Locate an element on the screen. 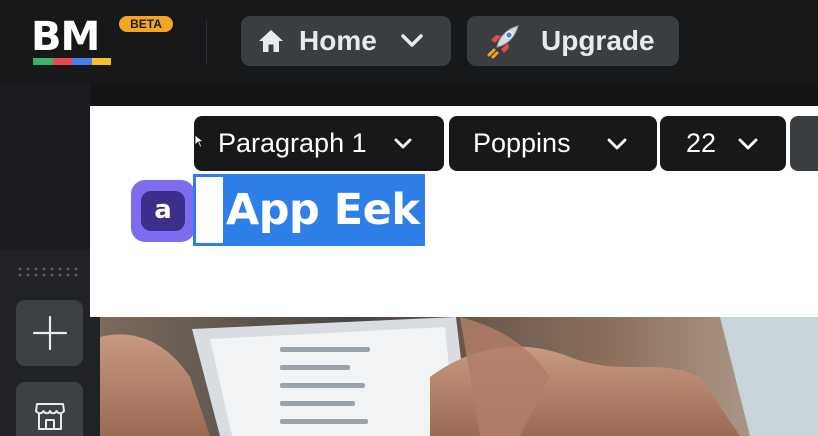 This screenshot has width=818, height=436. app-logo-letter: a is located at coordinates (163, 211).